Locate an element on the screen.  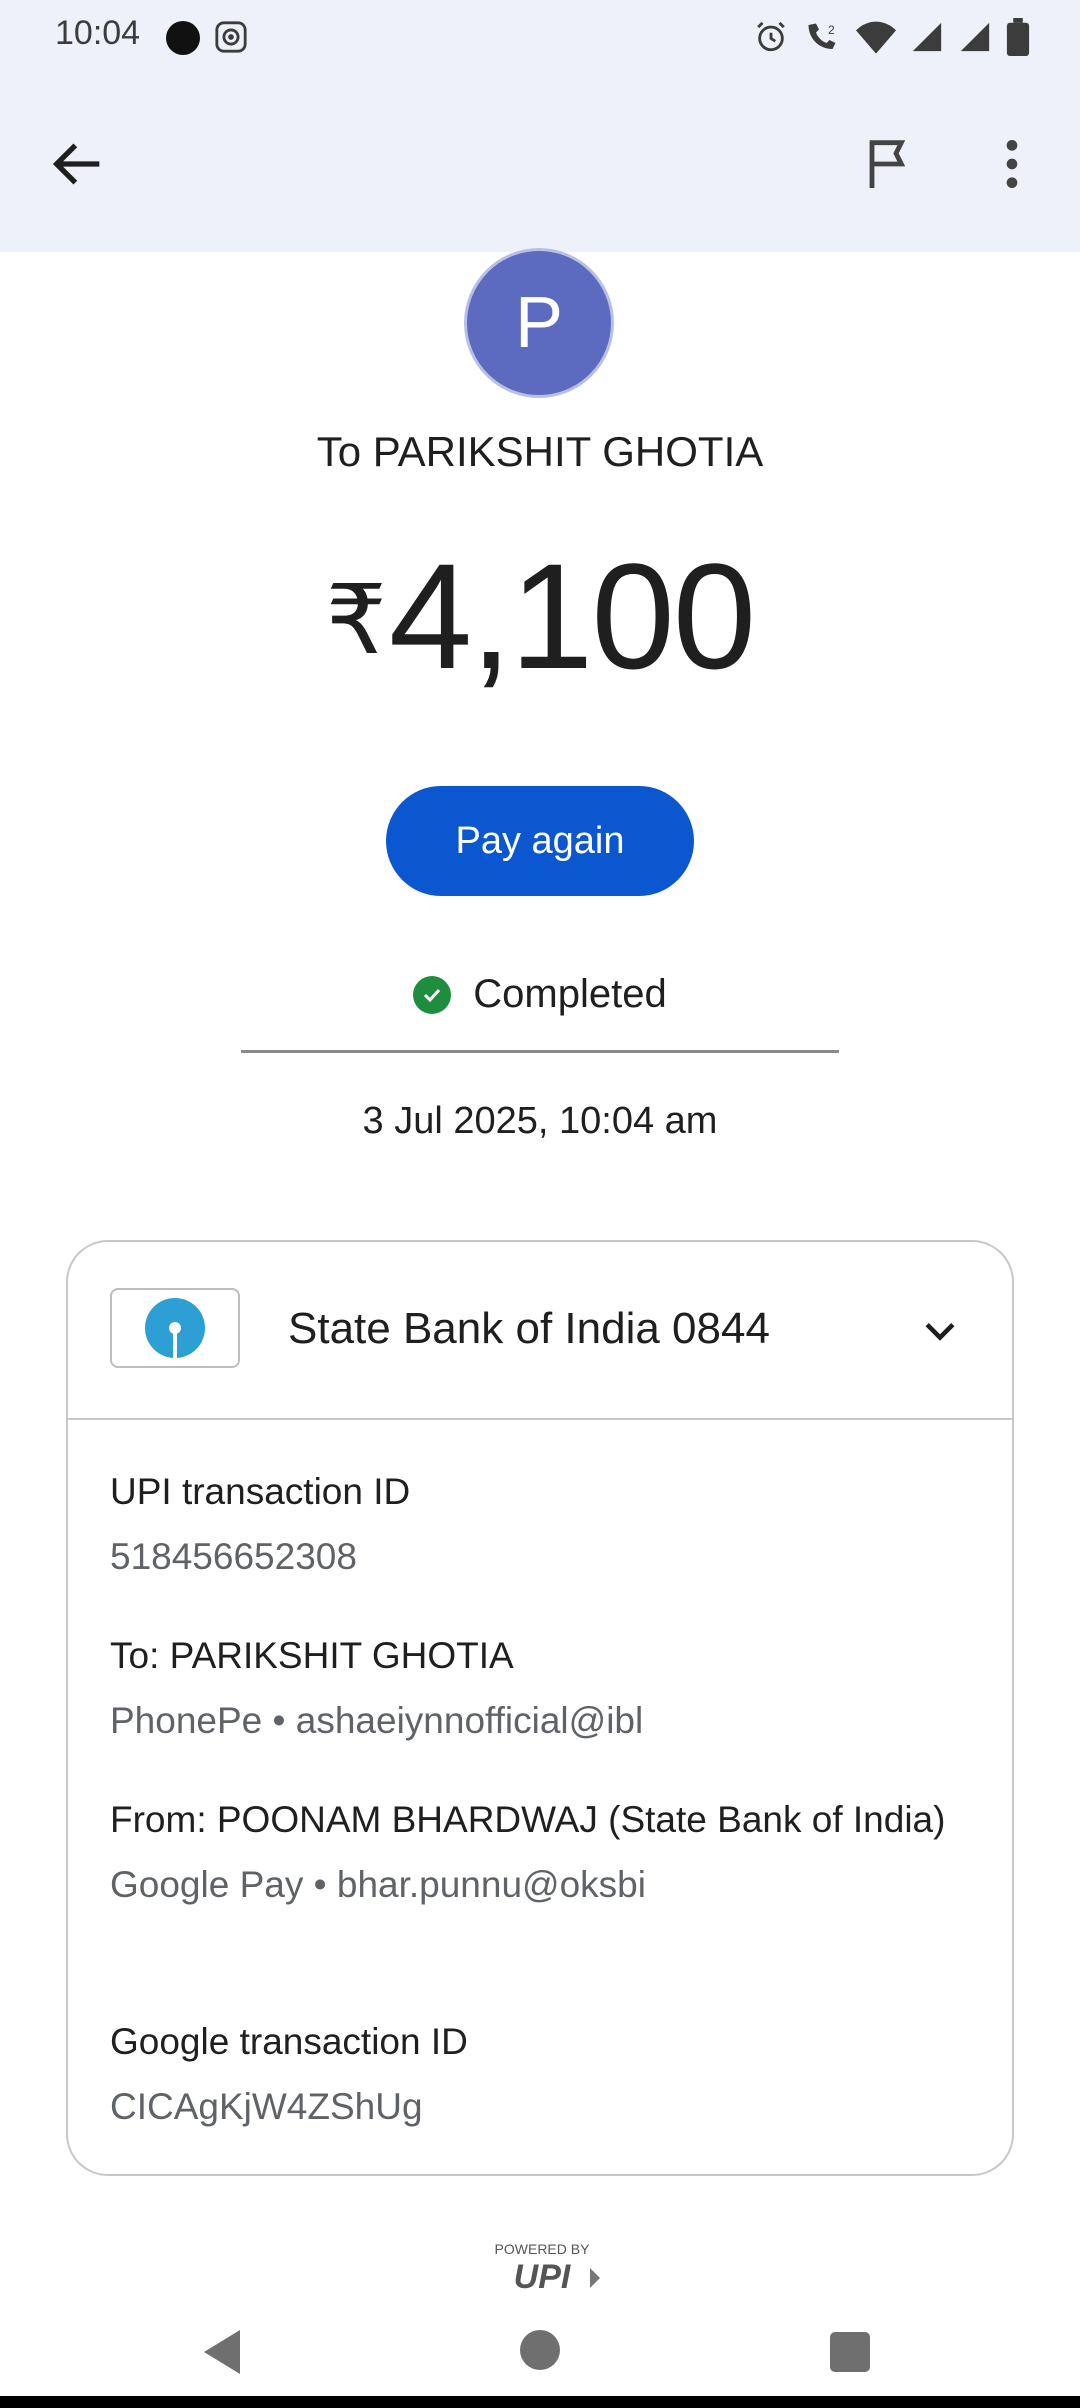
pay-again-button: Pay again is located at coordinates (540, 841).